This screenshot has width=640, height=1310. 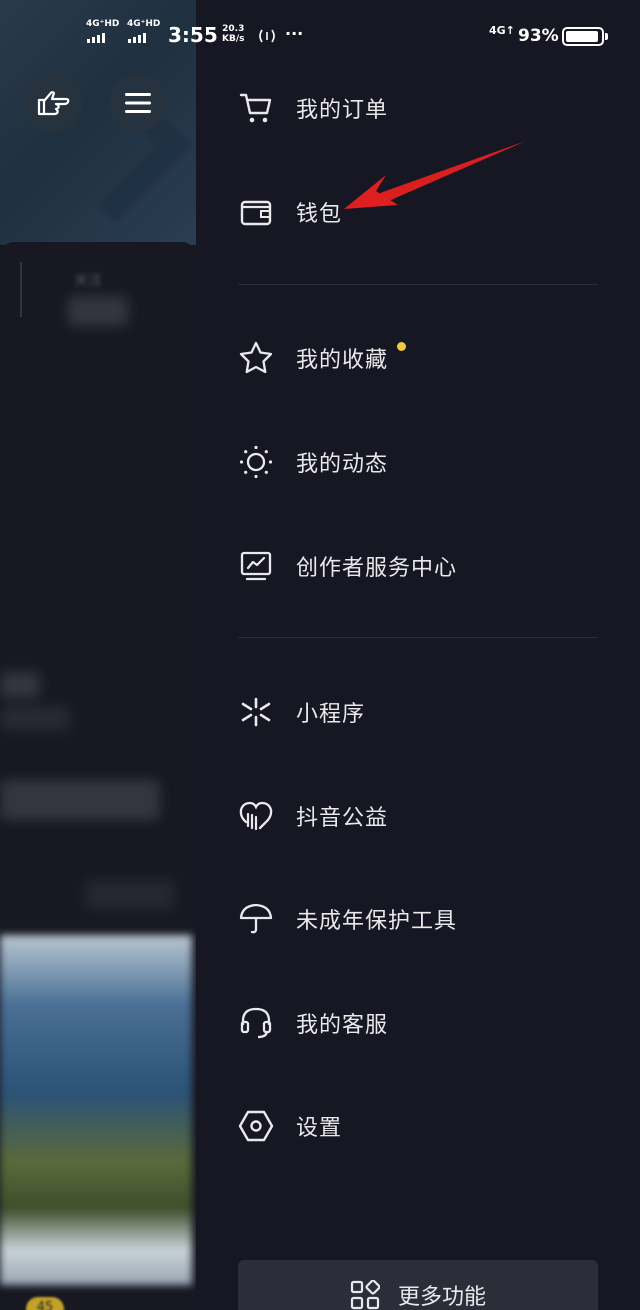 What do you see at coordinates (256, 919) in the screenshot?
I see `umbrella-icon` at bounding box center [256, 919].